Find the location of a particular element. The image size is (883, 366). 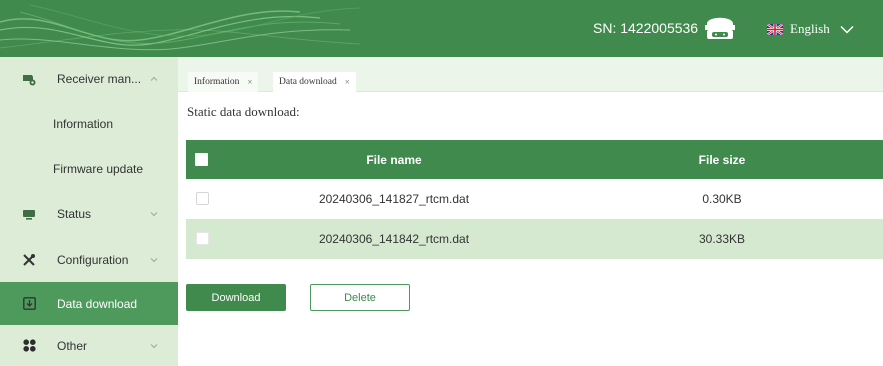

tab-information: Information × is located at coordinates (223, 82).